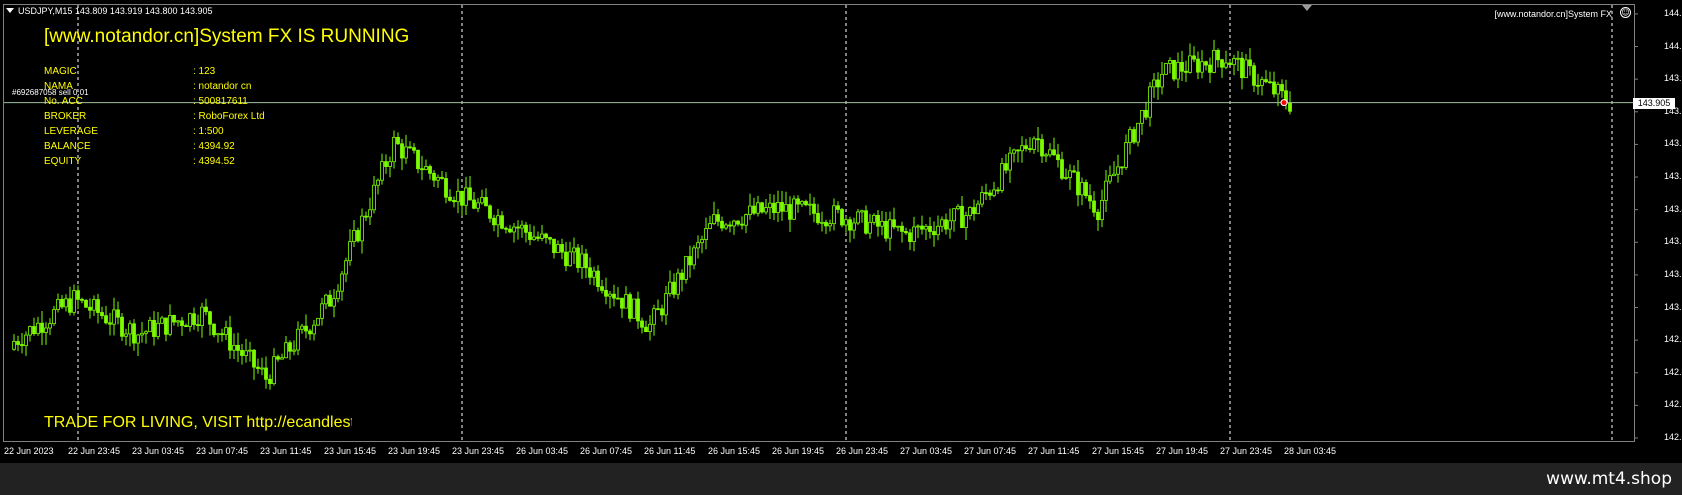 The width and height of the screenshot is (1682, 495). What do you see at coordinates (71, 131) in the screenshot?
I see `info-key-leverage: LEVERAGE` at bounding box center [71, 131].